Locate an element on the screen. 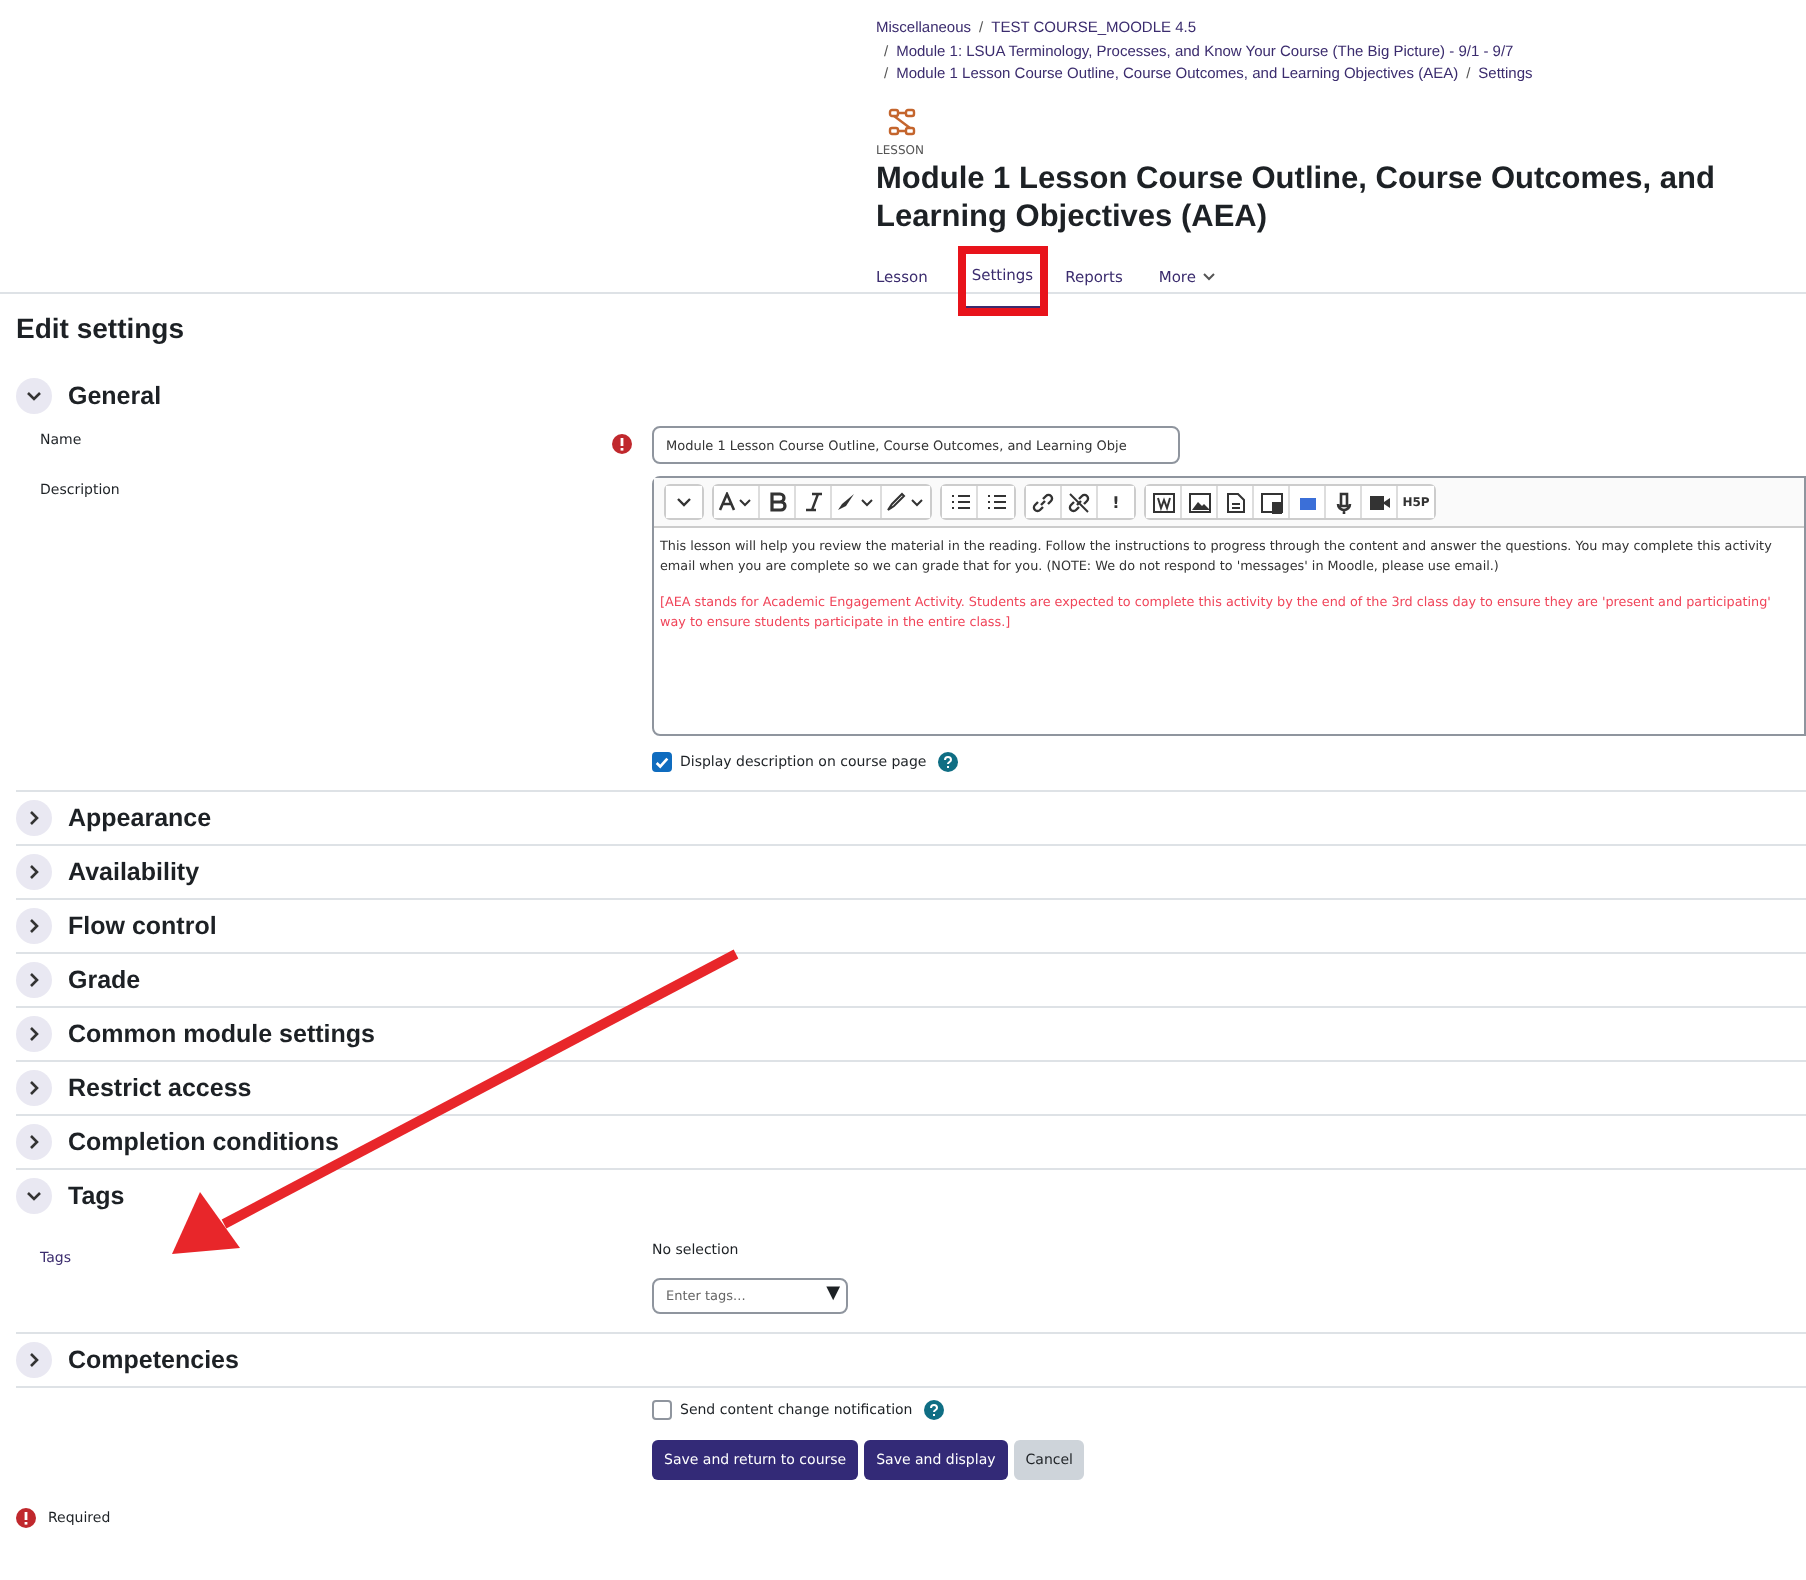  section-title: Tags is located at coordinates (96, 1196).